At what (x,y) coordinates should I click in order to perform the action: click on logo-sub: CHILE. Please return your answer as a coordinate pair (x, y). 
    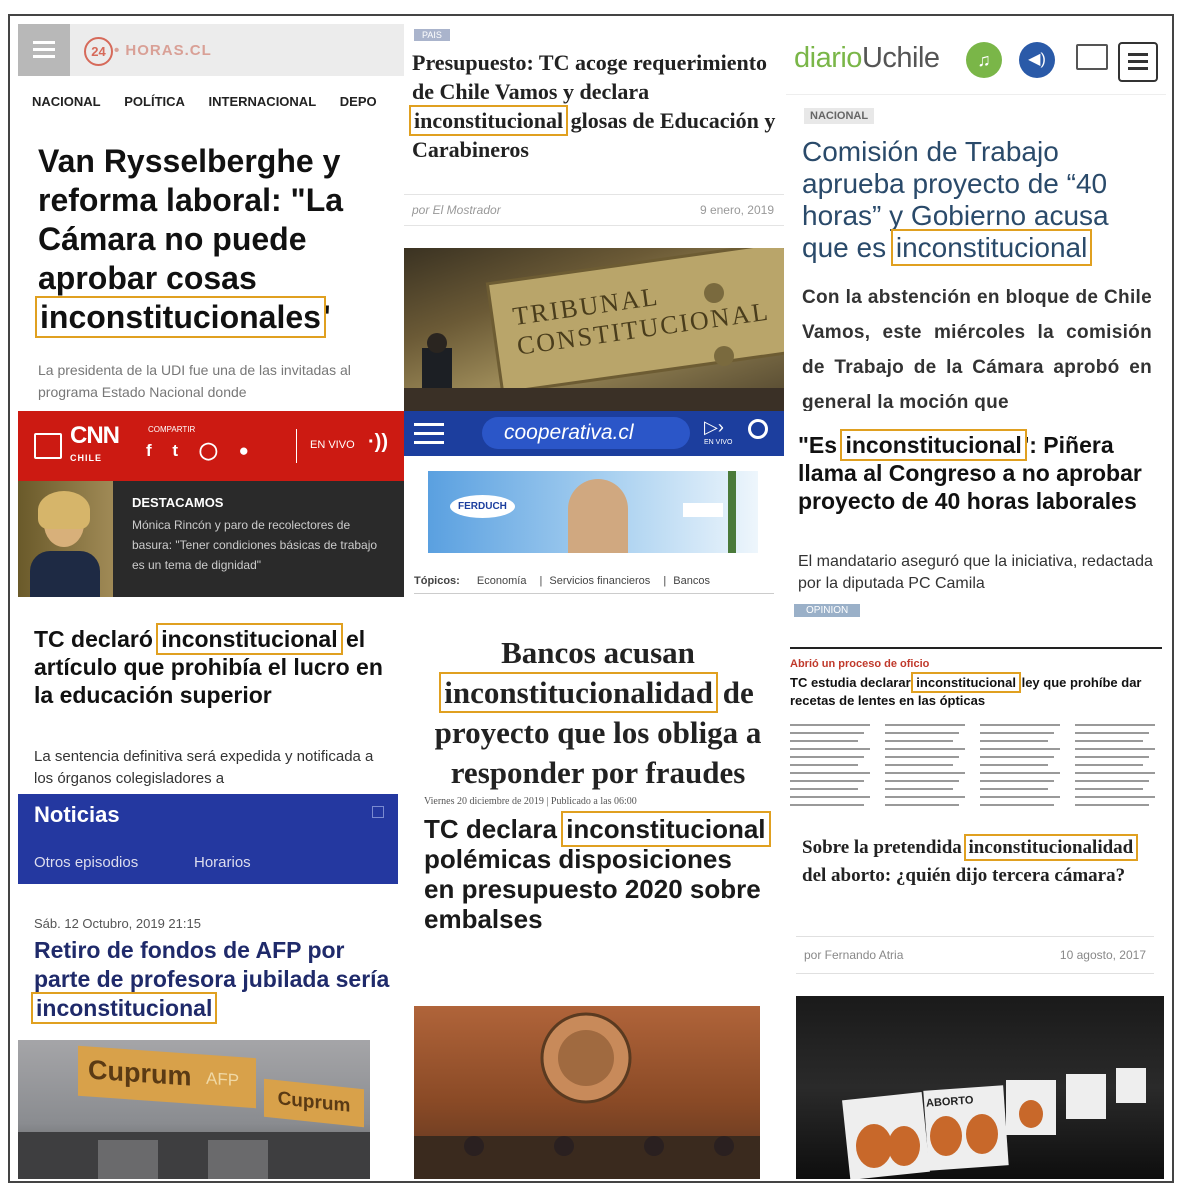
    Looking at the image, I should click on (86, 458).